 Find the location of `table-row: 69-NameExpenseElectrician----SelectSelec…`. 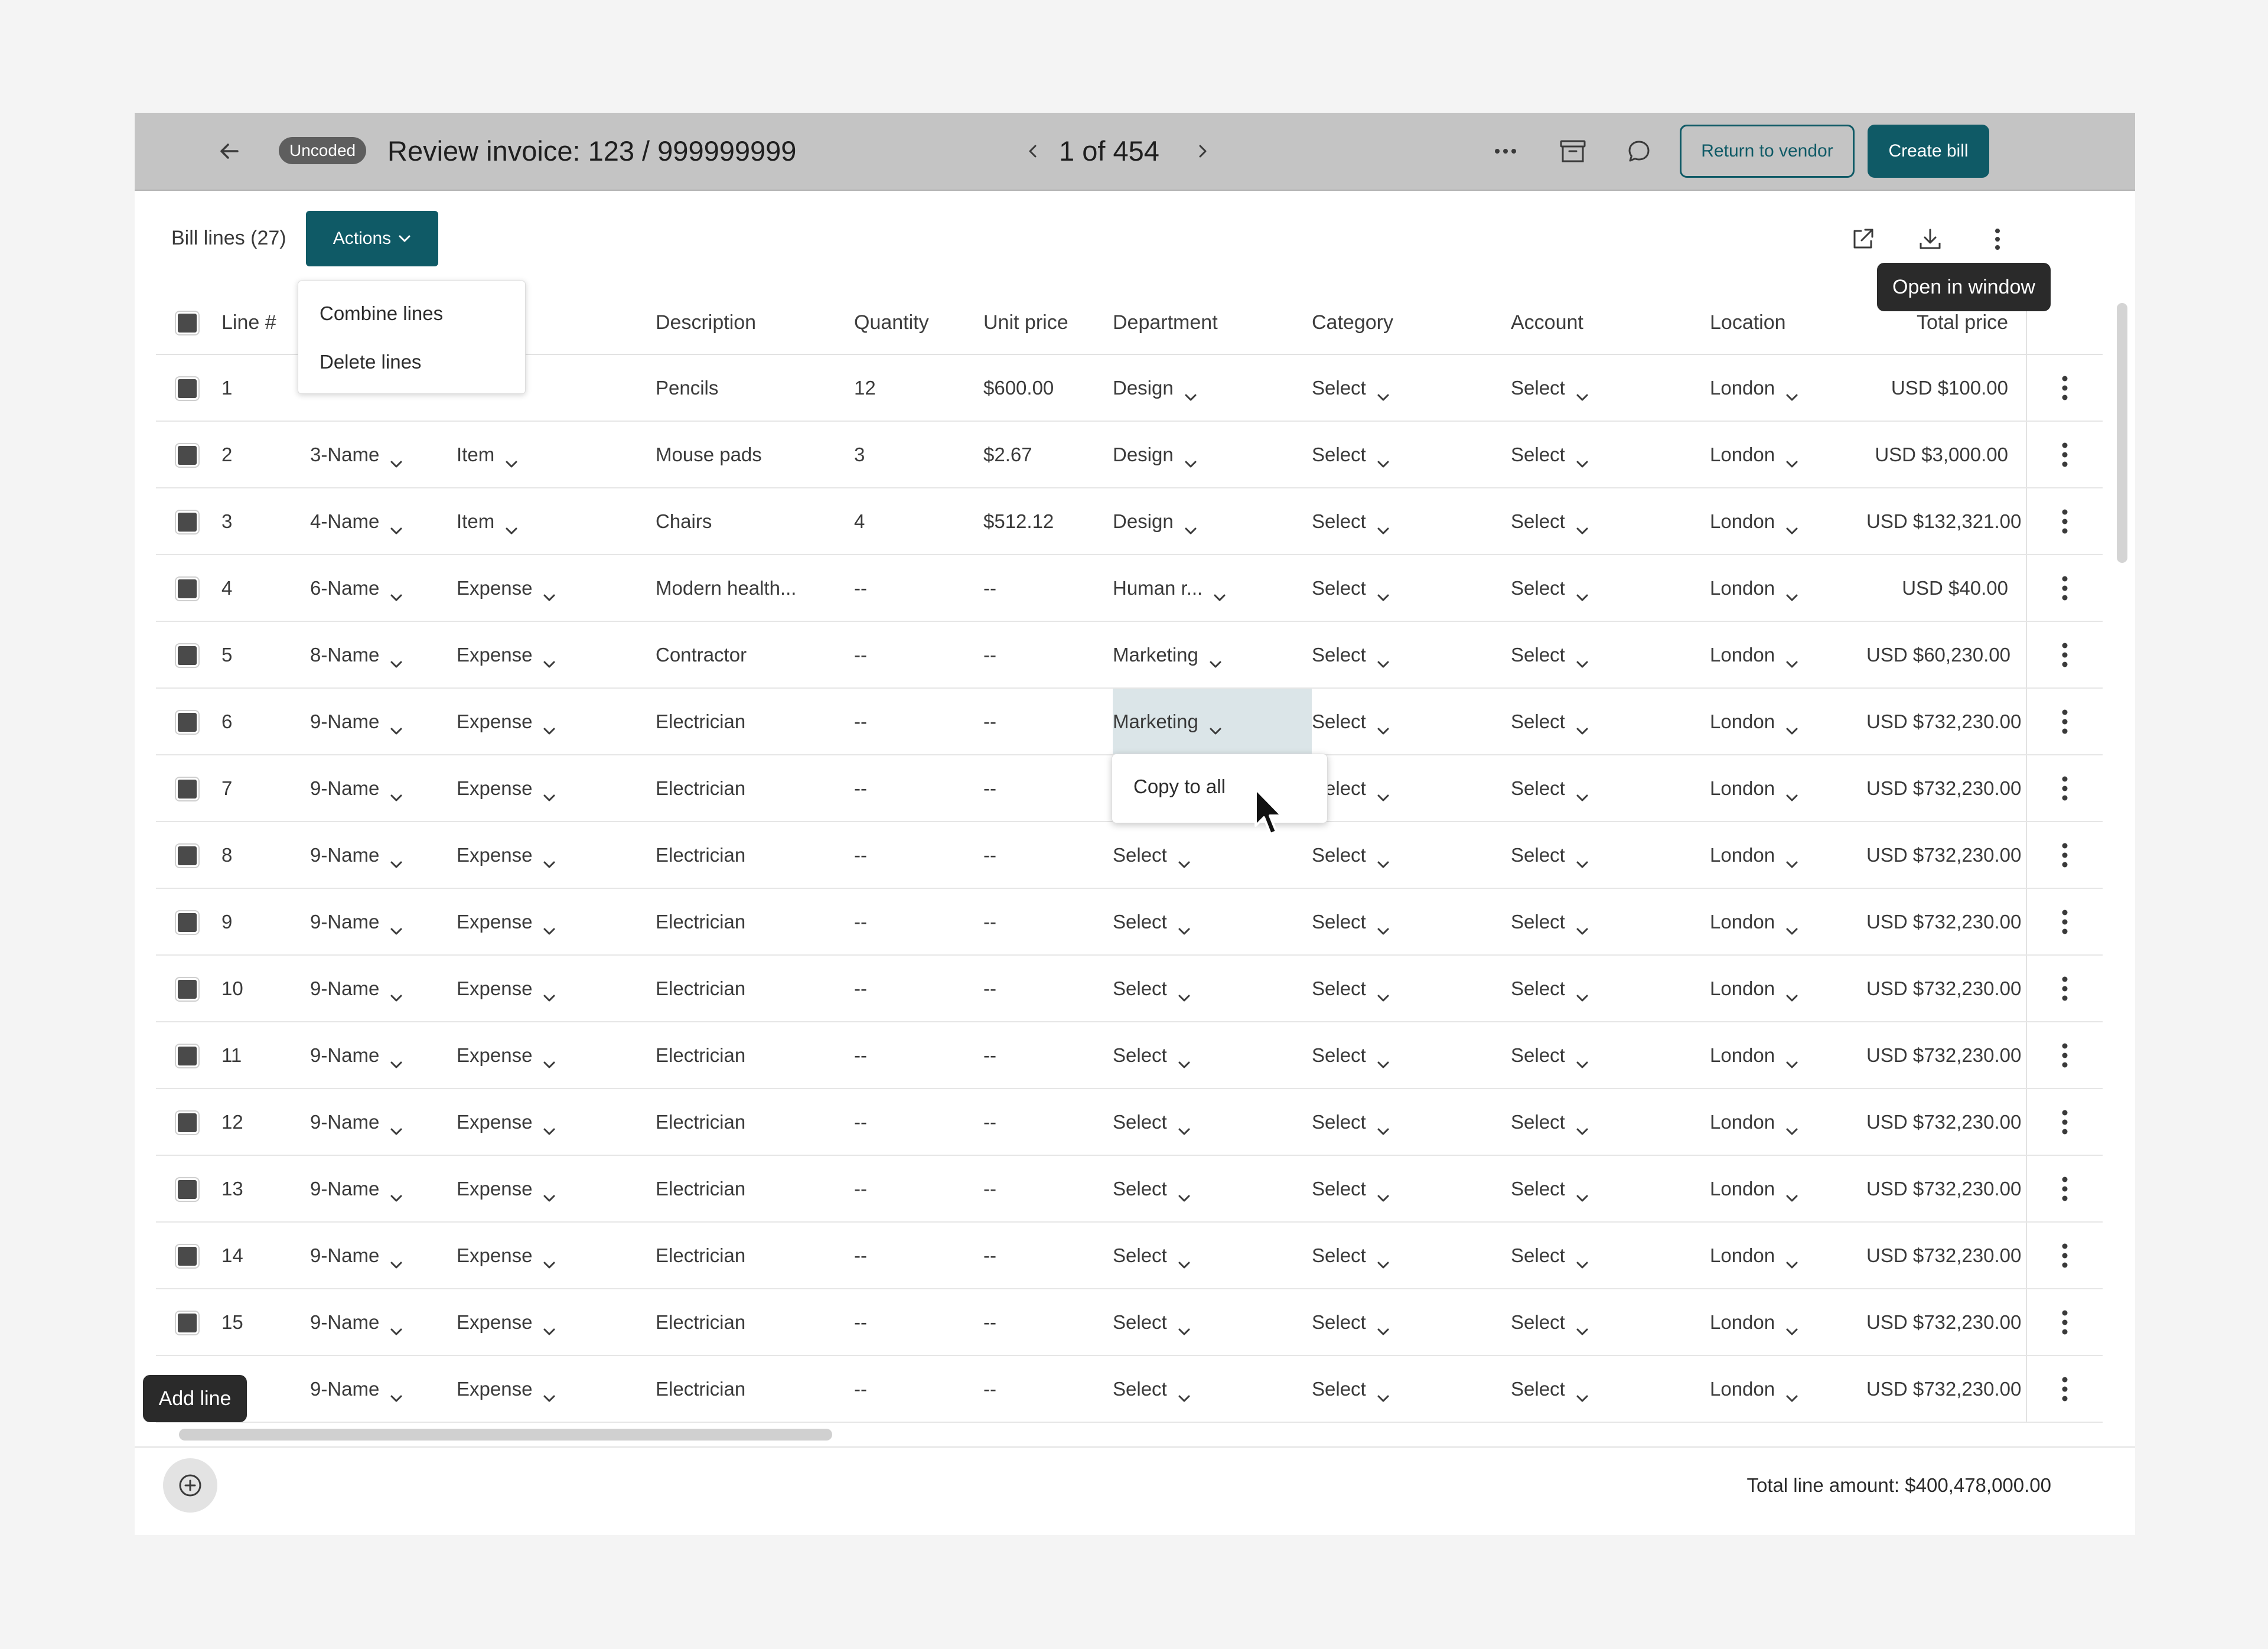

table-row: 69-NameExpenseElectrician----SelectSelec… is located at coordinates (1129, 1389).